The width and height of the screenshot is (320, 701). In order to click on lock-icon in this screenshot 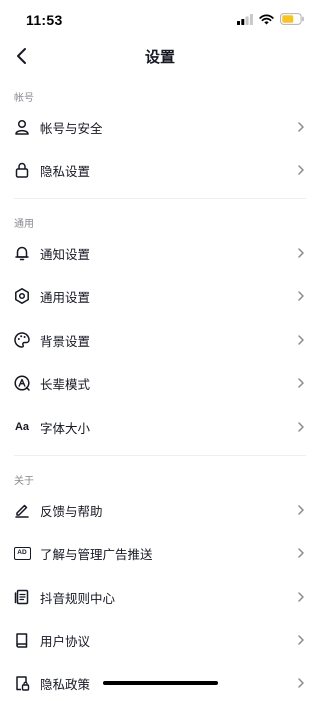, I will do `click(22, 170)`.